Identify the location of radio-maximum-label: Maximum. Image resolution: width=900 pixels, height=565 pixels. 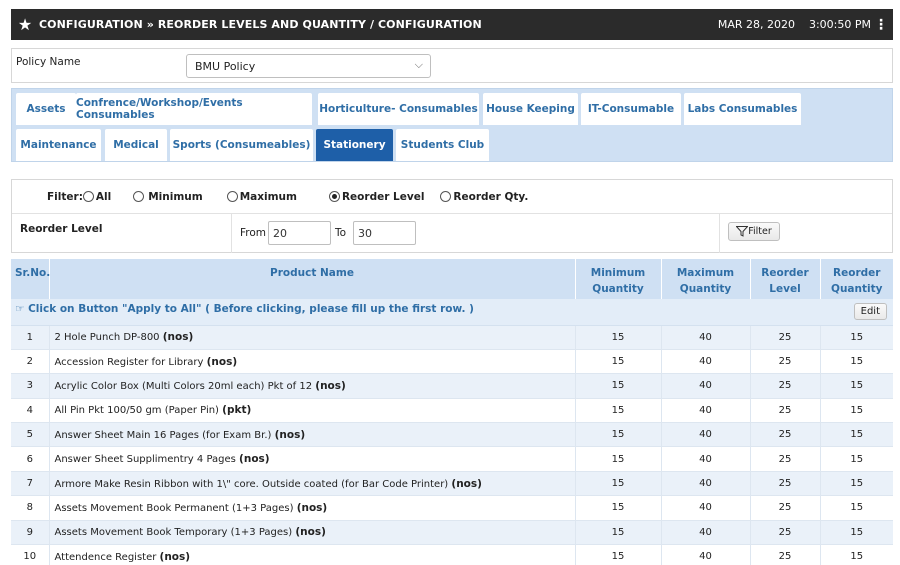
(268, 197).